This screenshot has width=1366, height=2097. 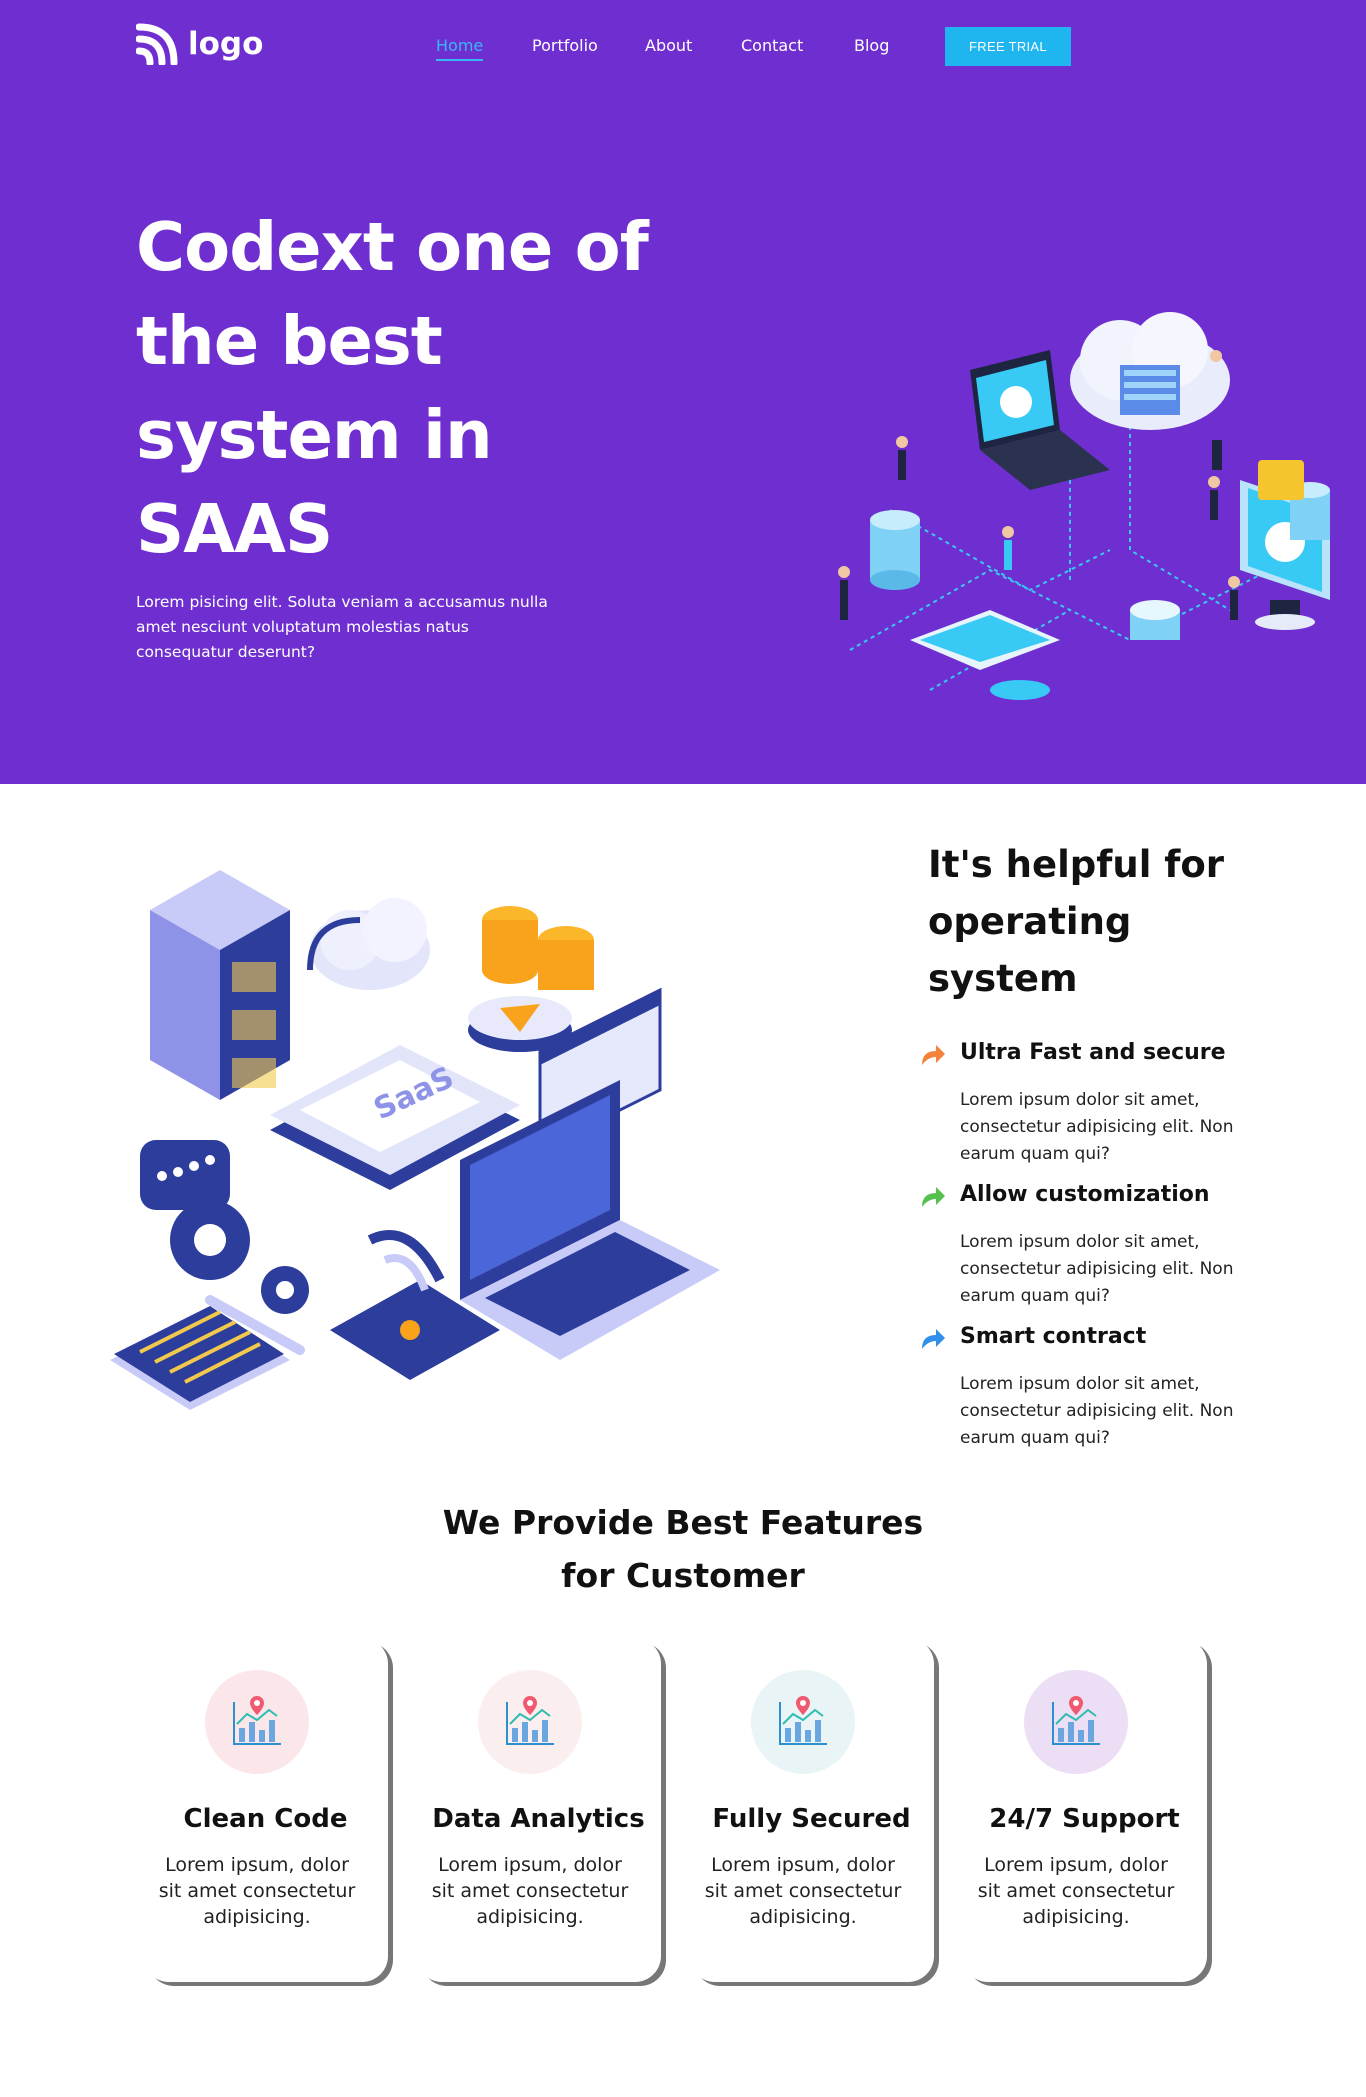 I want to click on card-title: Fully Secured, so click(x=811, y=1819).